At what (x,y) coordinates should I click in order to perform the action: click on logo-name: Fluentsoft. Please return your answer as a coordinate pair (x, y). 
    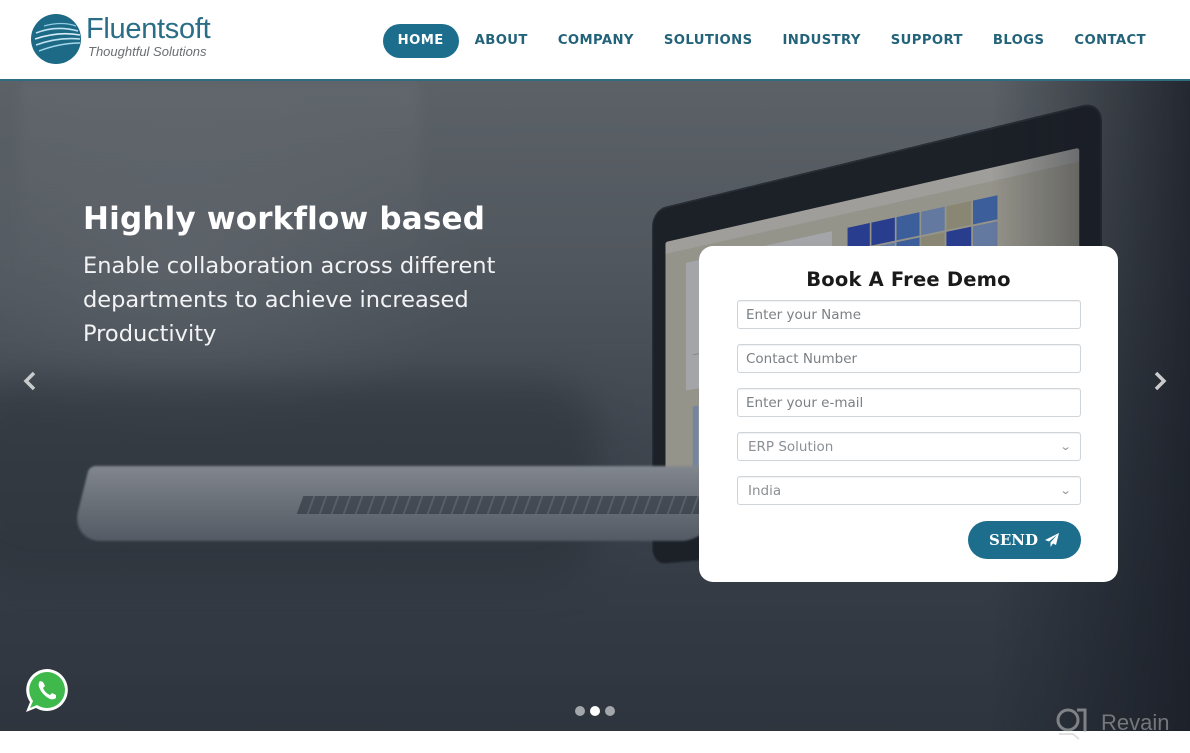
    Looking at the image, I should click on (148, 29).